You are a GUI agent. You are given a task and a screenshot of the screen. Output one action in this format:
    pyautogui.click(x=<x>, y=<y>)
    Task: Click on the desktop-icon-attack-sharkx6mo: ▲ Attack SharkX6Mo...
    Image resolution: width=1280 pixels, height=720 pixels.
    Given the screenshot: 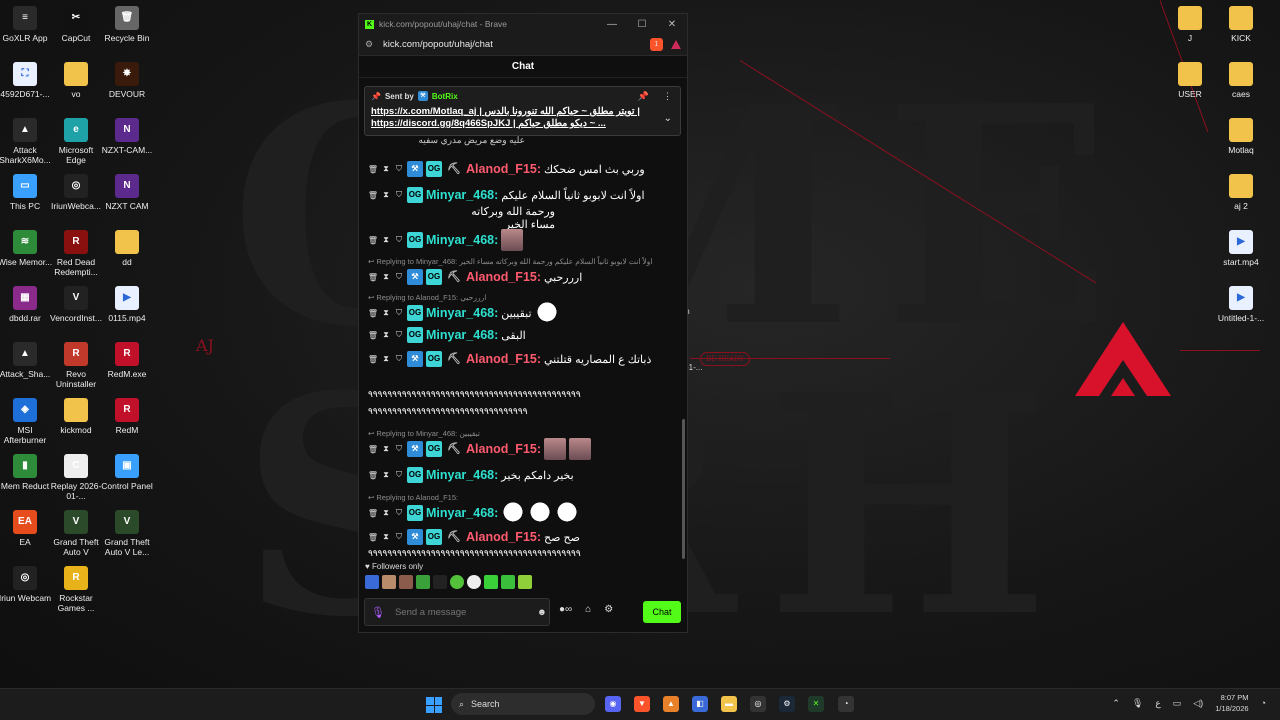 What is the action you would take?
    pyautogui.click(x=26, y=141)
    